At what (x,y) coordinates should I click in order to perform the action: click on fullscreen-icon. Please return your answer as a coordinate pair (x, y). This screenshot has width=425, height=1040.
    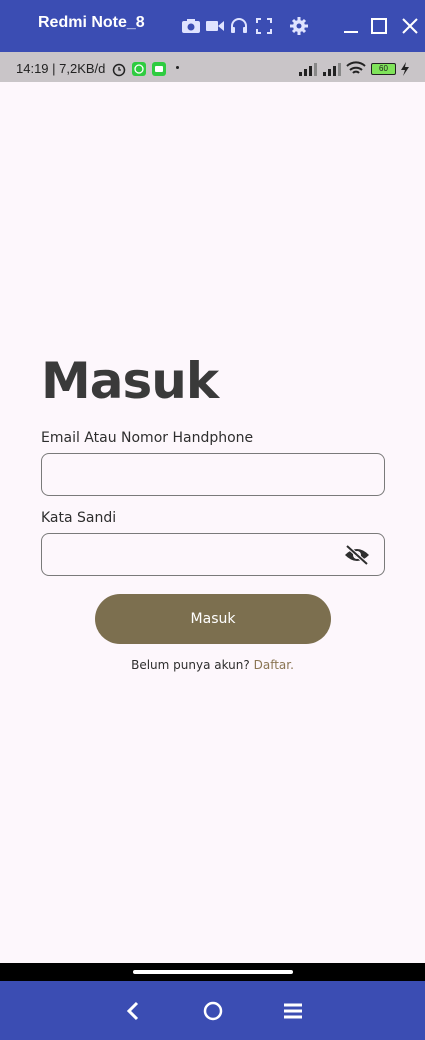
    Looking at the image, I should click on (264, 26).